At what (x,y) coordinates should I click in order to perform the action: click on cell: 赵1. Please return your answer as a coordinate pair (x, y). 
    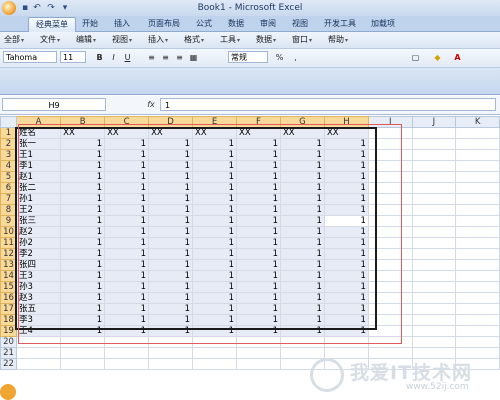
    Looking at the image, I should click on (38, 177).